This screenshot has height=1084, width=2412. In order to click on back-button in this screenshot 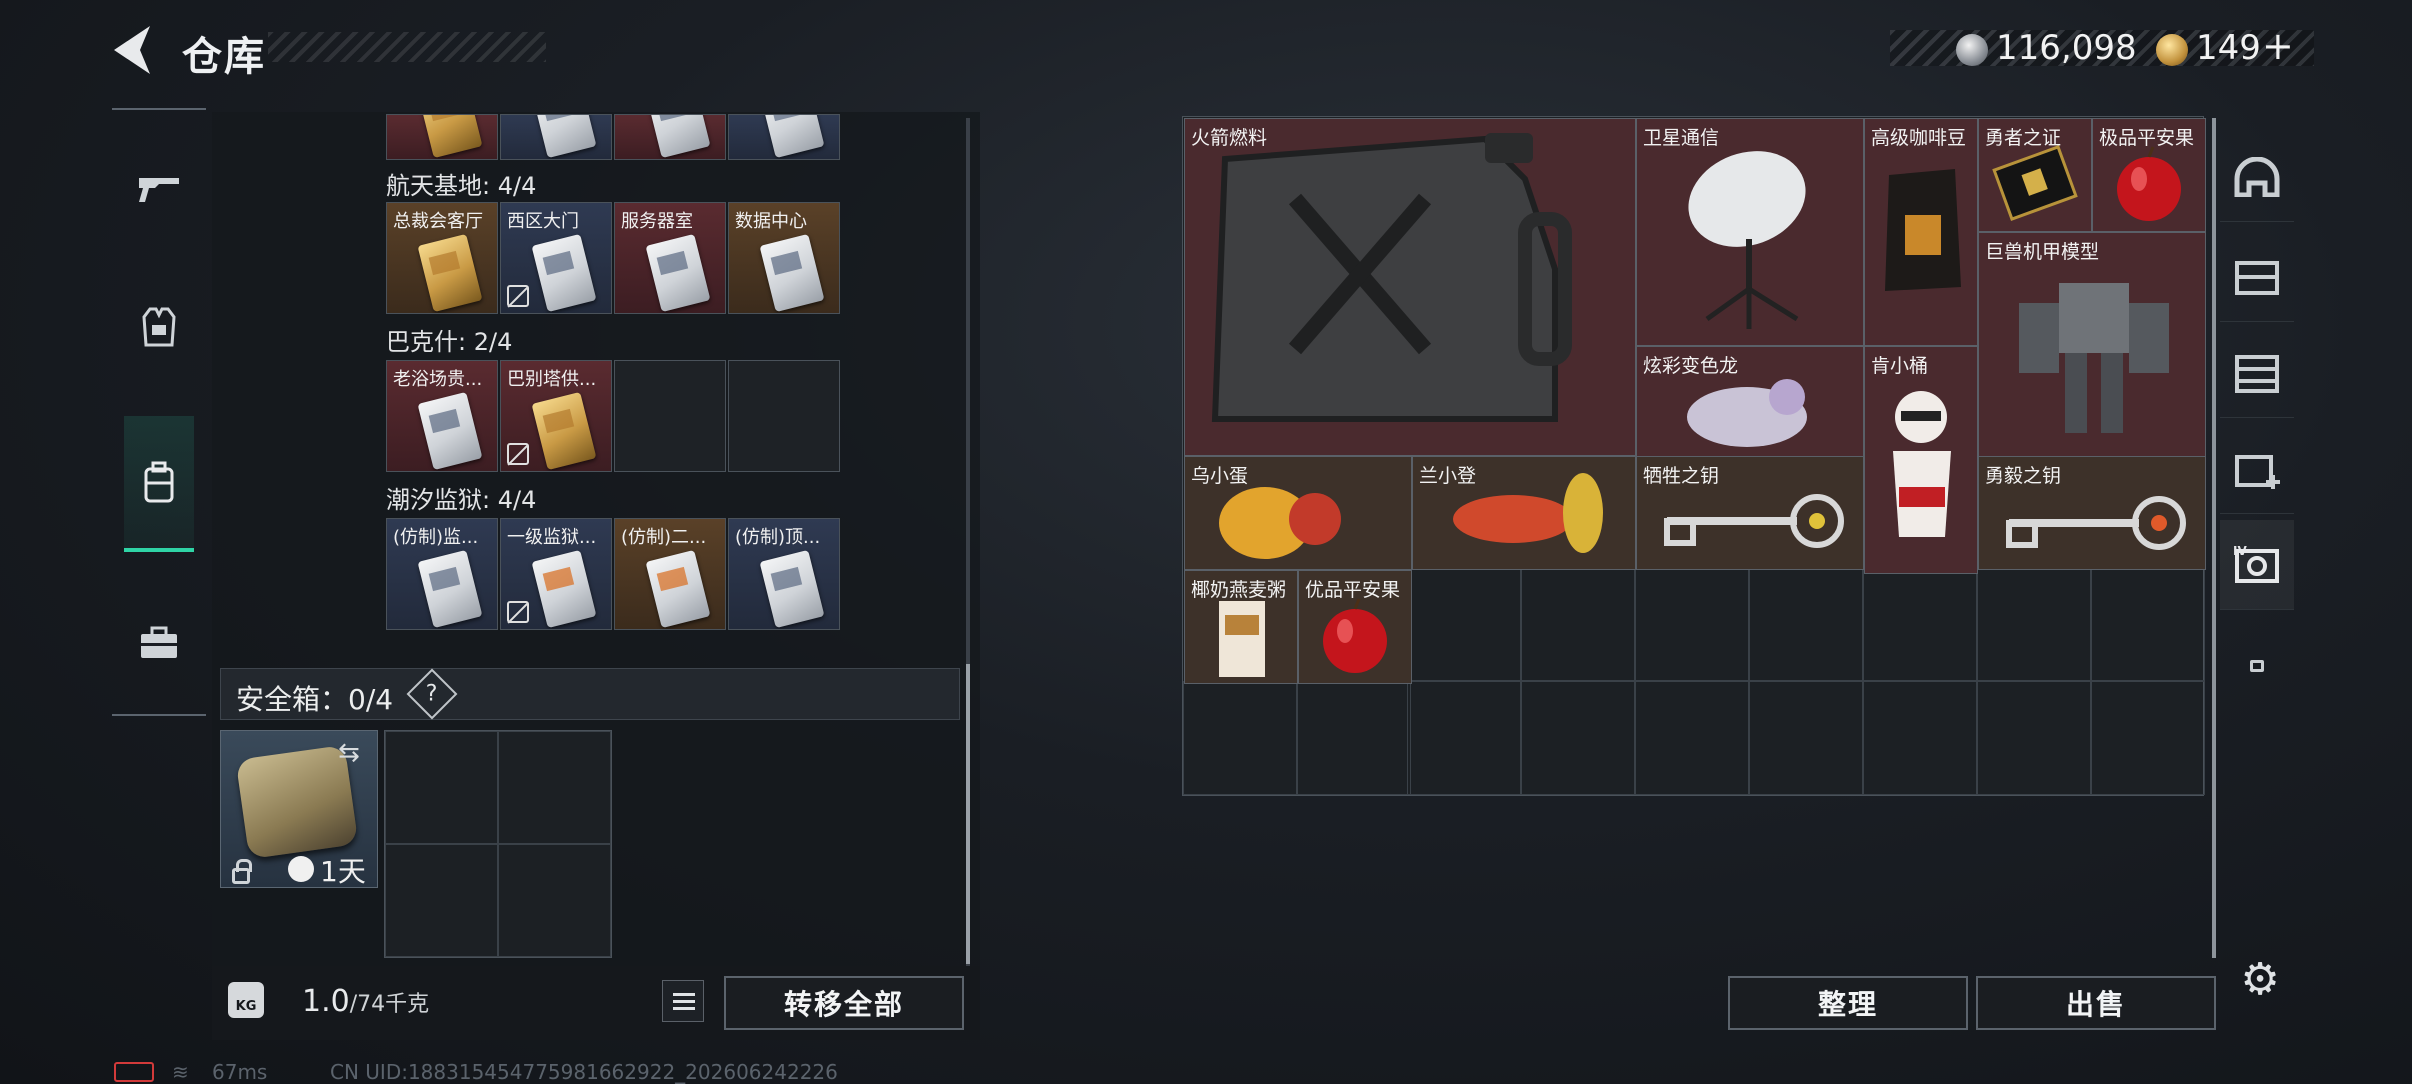, I will do `click(134, 50)`.